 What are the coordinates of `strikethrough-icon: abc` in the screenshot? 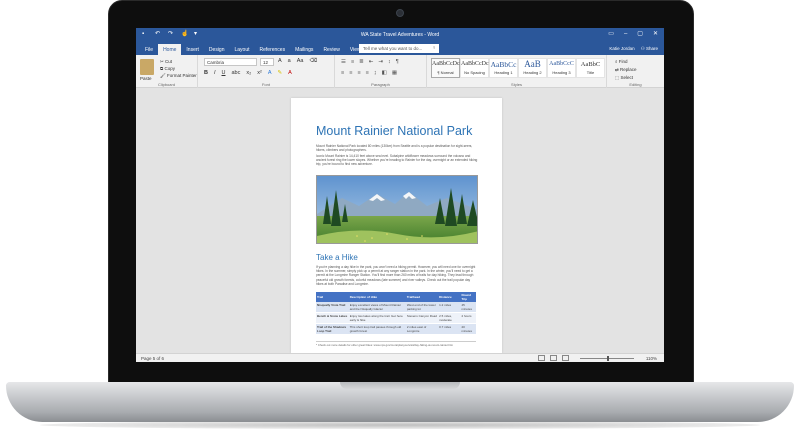 It's located at (236, 73).